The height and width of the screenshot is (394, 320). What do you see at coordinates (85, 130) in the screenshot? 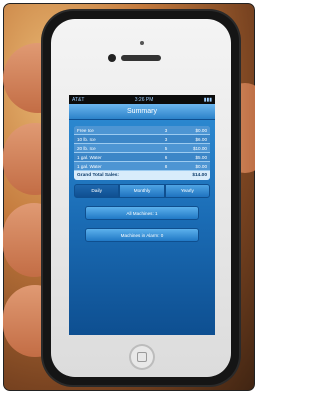
I see `item-name: Free Ice` at bounding box center [85, 130].